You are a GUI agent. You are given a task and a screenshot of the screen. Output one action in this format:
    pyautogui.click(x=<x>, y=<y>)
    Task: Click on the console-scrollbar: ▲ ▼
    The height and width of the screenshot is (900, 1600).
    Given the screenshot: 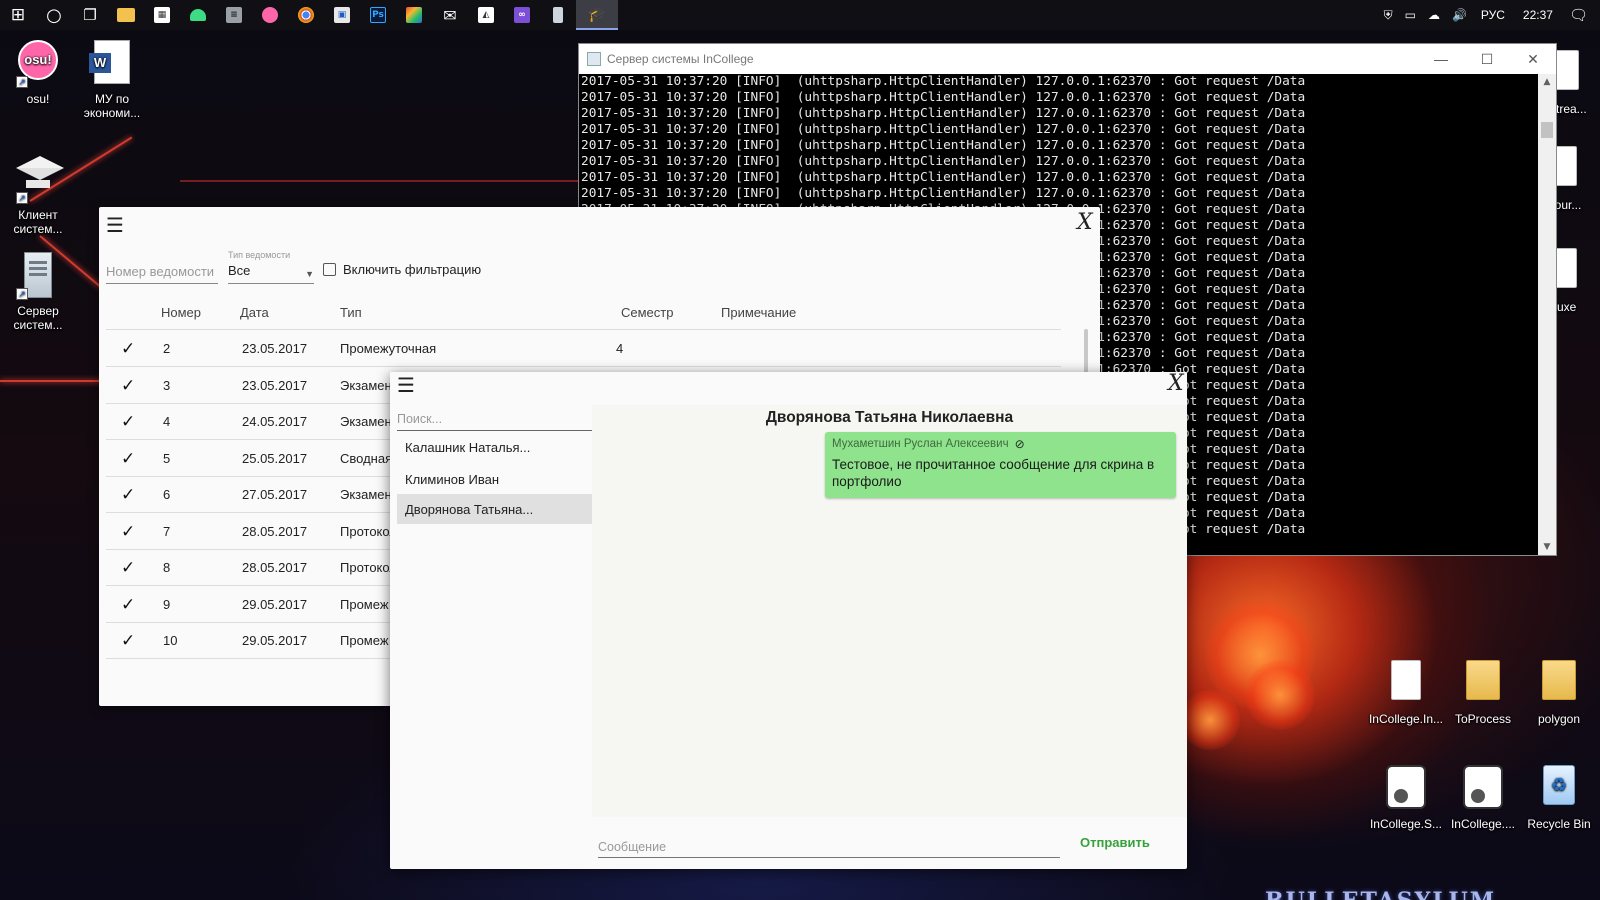 What is the action you would take?
    pyautogui.click(x=1547, y=314)
    